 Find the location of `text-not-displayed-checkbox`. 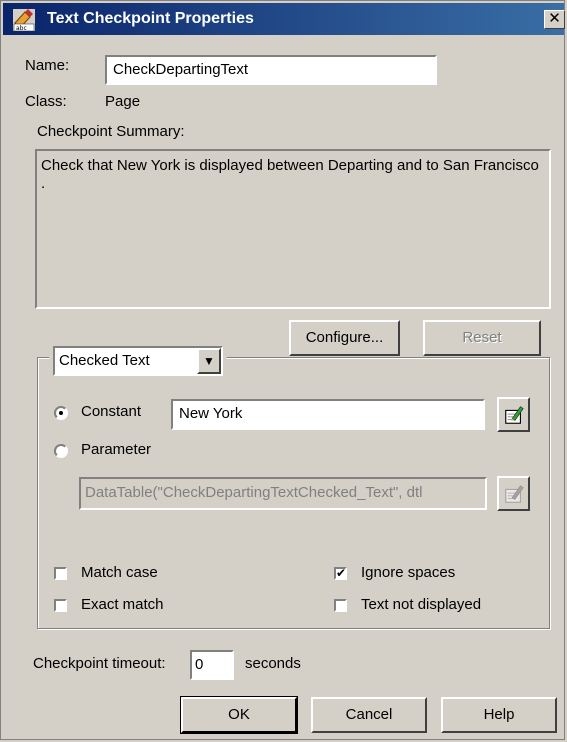

text-not-displayed-checkbox is located at coordinates (340, 605).